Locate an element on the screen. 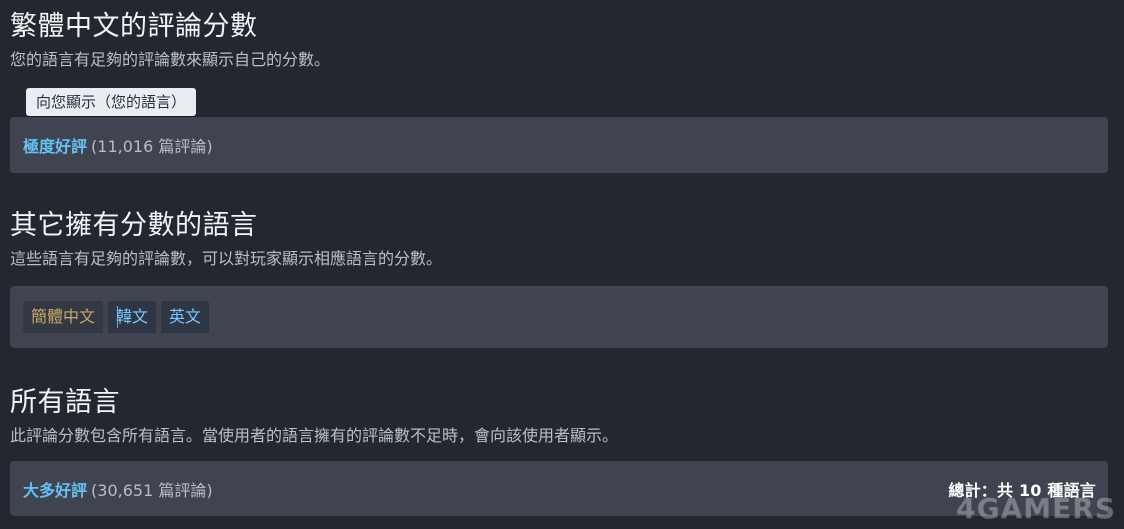 This screenshot has height=529, width=1124. language-chip-row: 簡體中文 韓文 英文 is located at coordinates (116, 317).